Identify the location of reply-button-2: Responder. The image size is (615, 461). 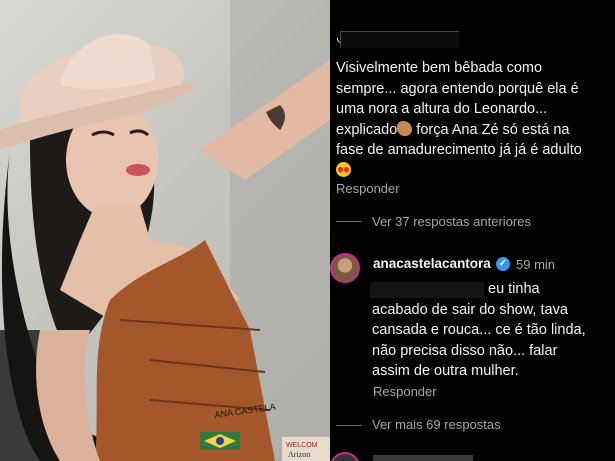
(405, 391).